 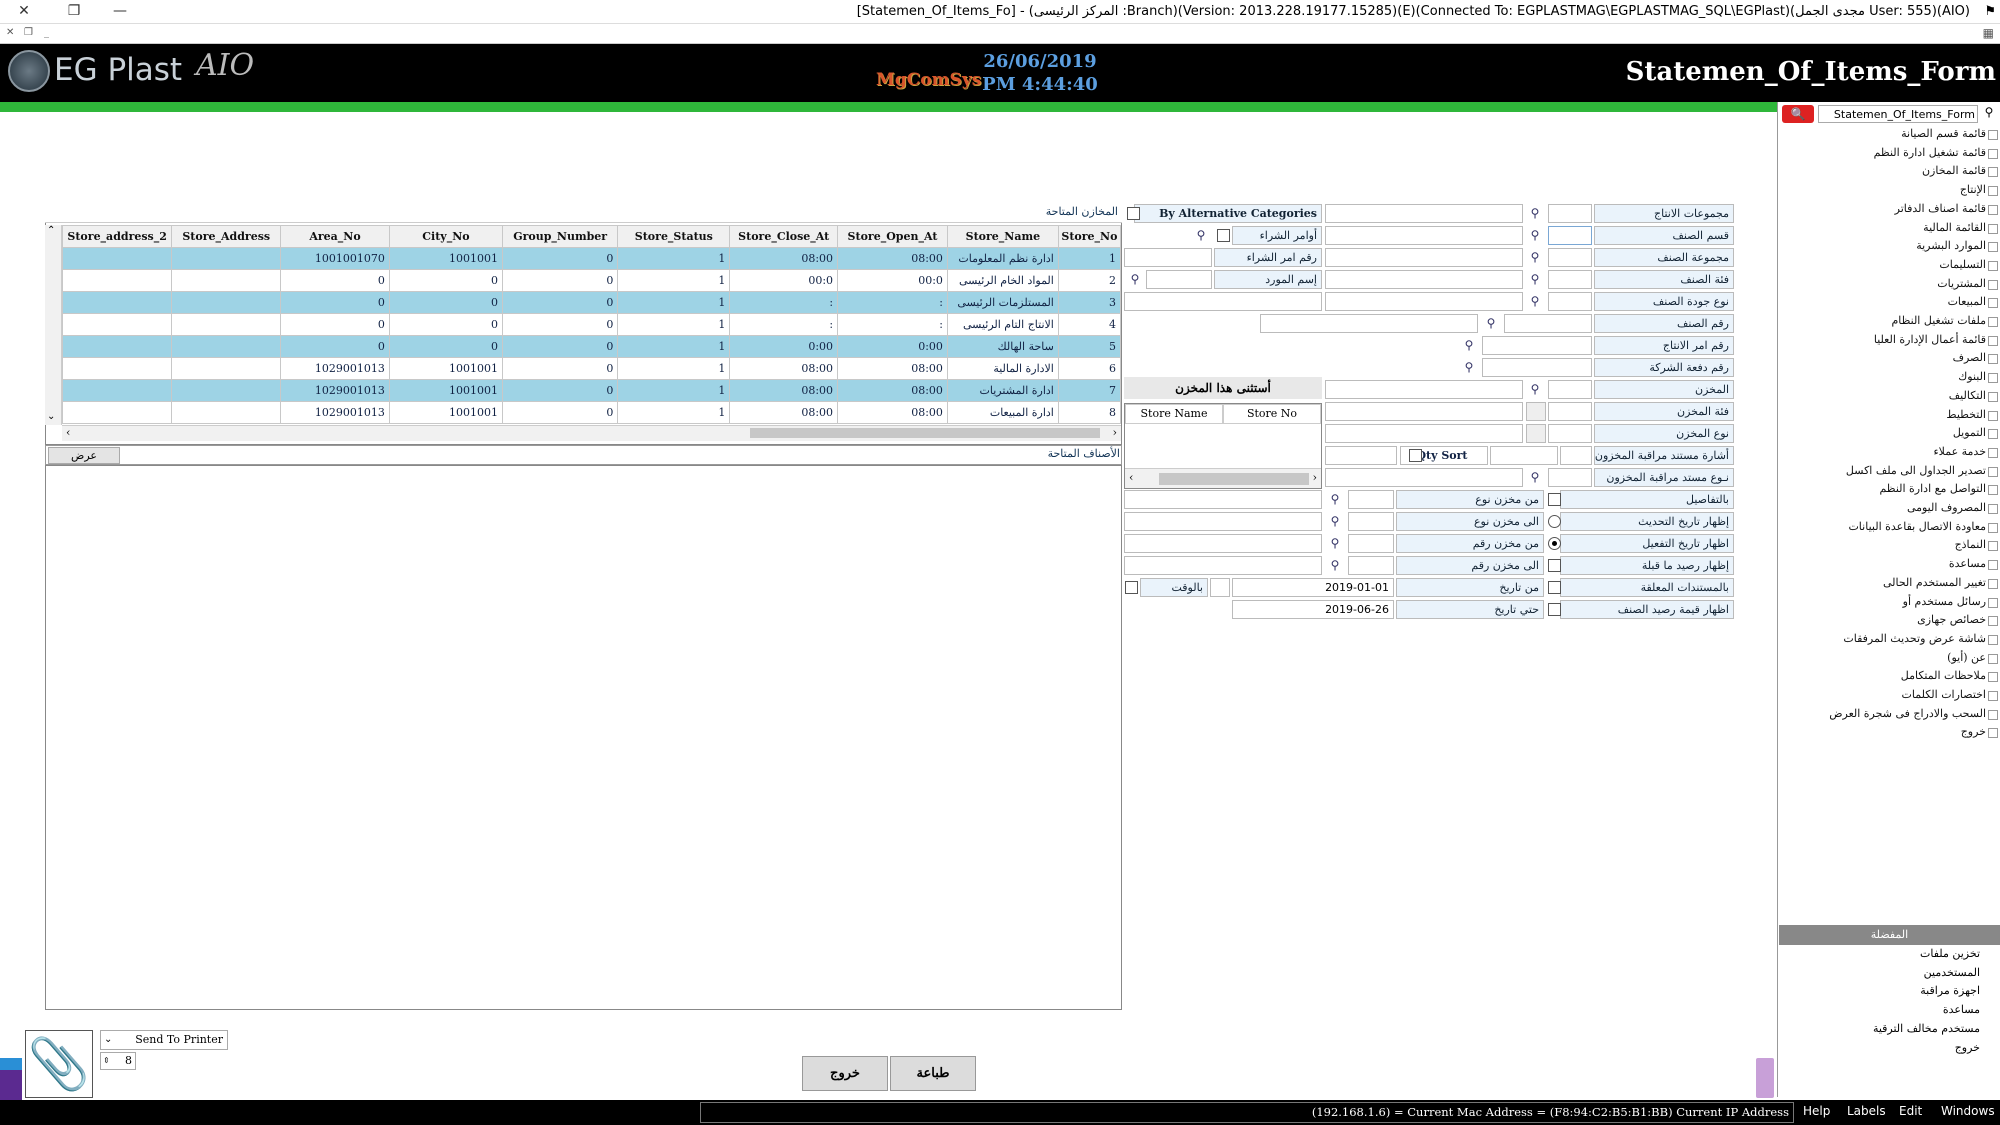 What do you see at coordinates (1002, 412) in the screenshot?
I see `grid-cell: ادارة المبيعات` at bounding box center [1002, 412].